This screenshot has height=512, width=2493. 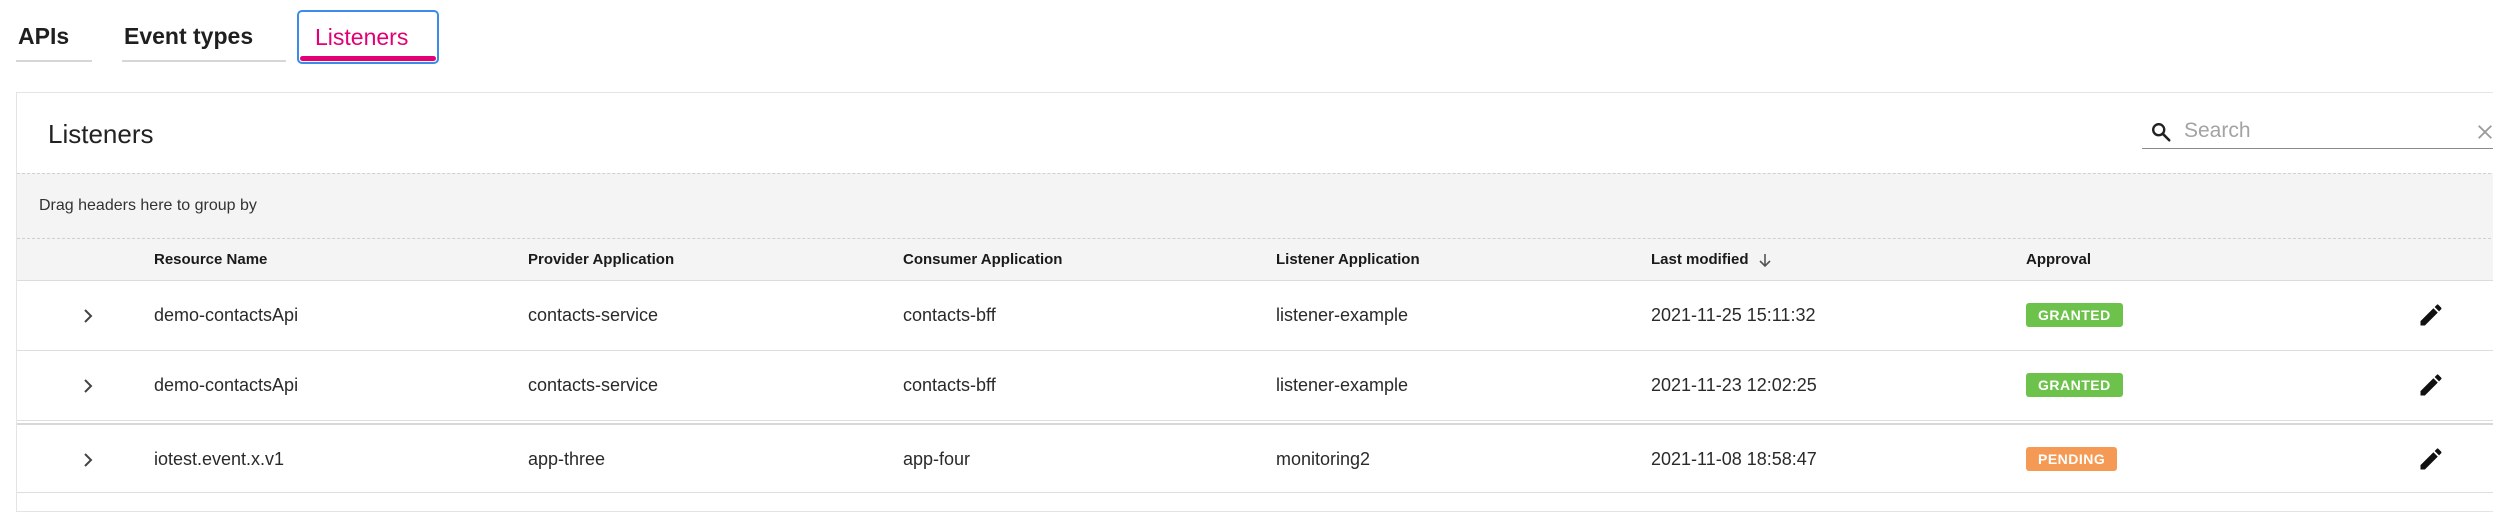 I want to click on column-label: Approval, so click(x=2059, y=259).